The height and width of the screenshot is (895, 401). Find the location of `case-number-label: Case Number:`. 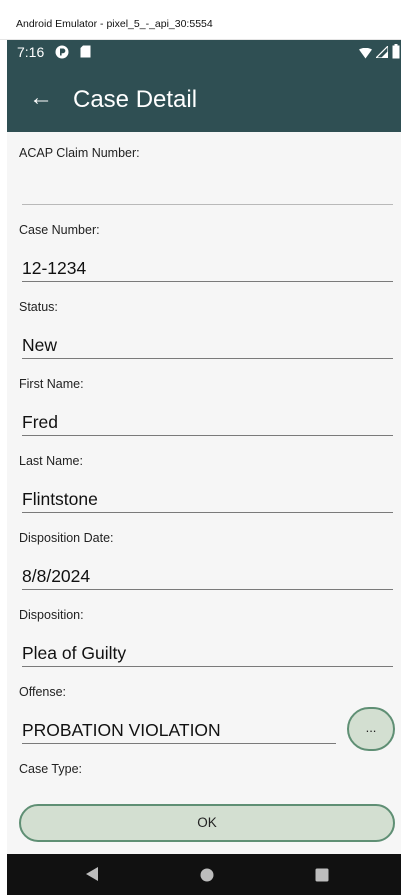

case-number-label: Case Number: is located at coordinates (59, 230).